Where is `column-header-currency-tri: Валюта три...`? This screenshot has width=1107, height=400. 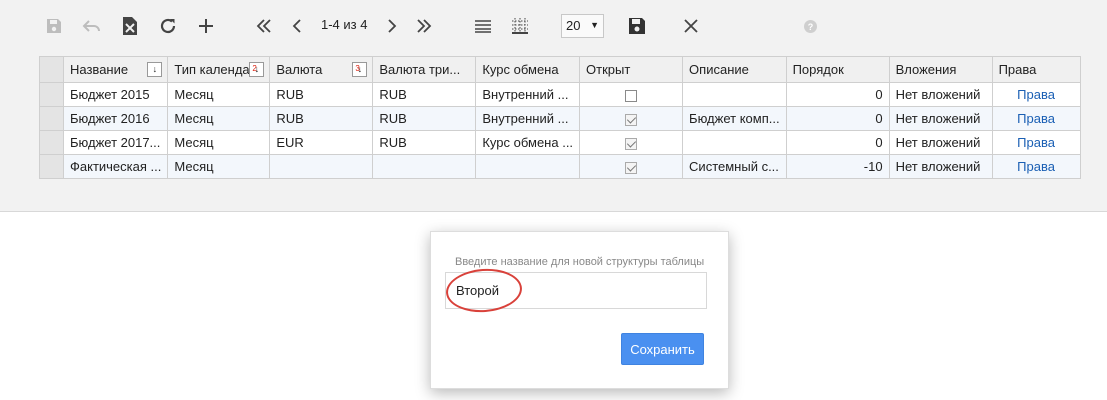
column-header-currency-tri: Валюта три... is located at coordinates (424, 69).